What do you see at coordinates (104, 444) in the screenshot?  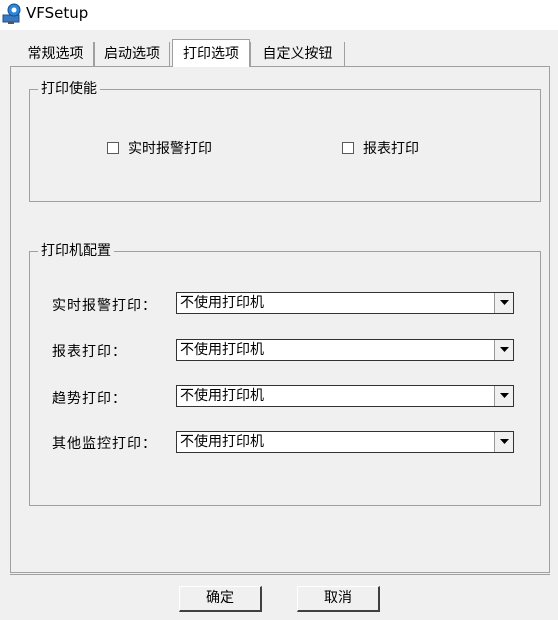 I see `other-monitor-print-label: 其他监控打印：` at bounding box center [104, 444].